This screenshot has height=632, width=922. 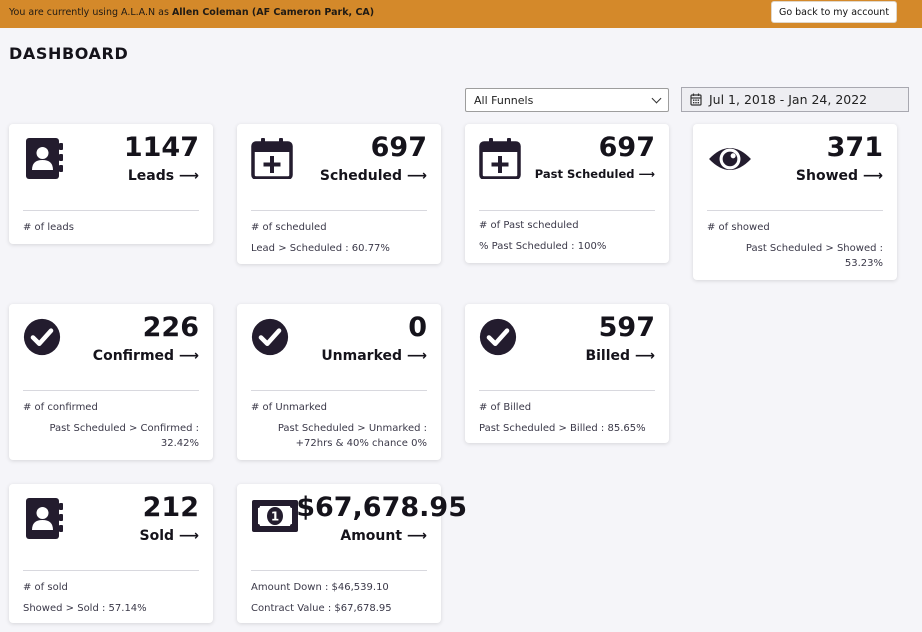 What do you see at coordinates (381, 507) in the screenshot?
I see `amount-total: $67,678.95` at bounding box center [381, 507].